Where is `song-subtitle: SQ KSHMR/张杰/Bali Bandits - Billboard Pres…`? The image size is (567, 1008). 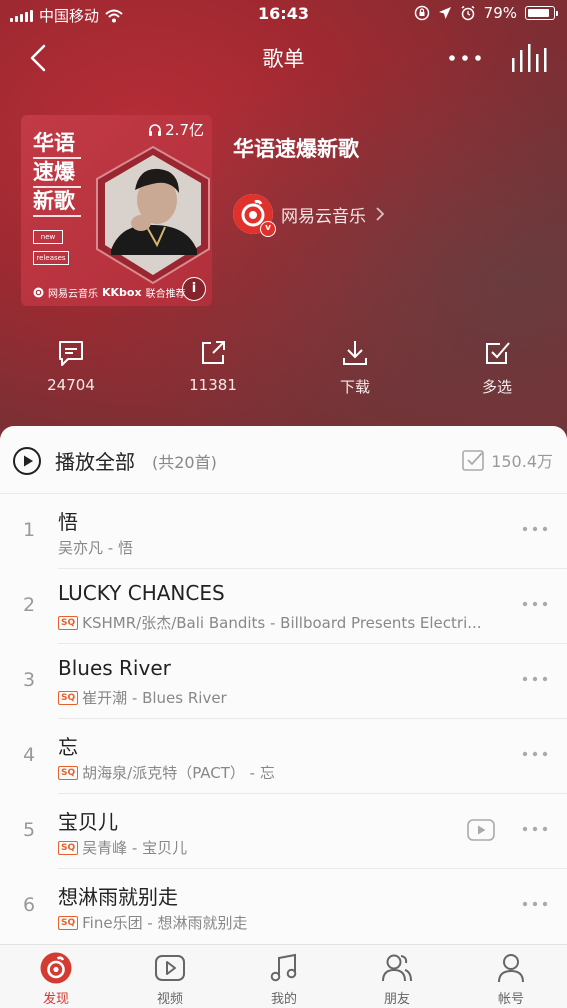
song-subtitle: SQ KSHMR/张杰/Bali Bandits - Billboard Pres… is located at coordinates (270, 622).